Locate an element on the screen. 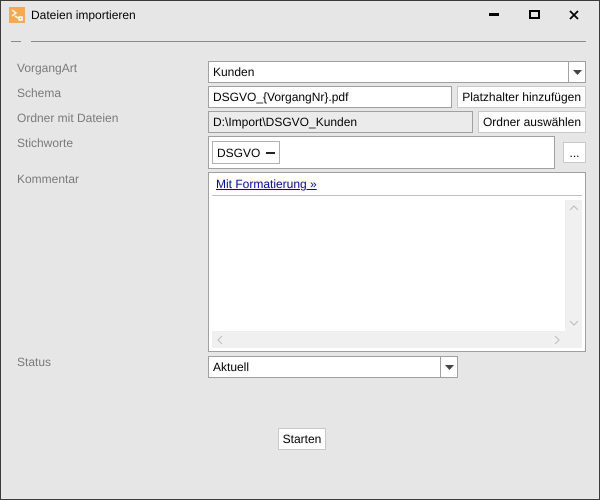  field-label: Kommentar is located at coordinates (48, 178).